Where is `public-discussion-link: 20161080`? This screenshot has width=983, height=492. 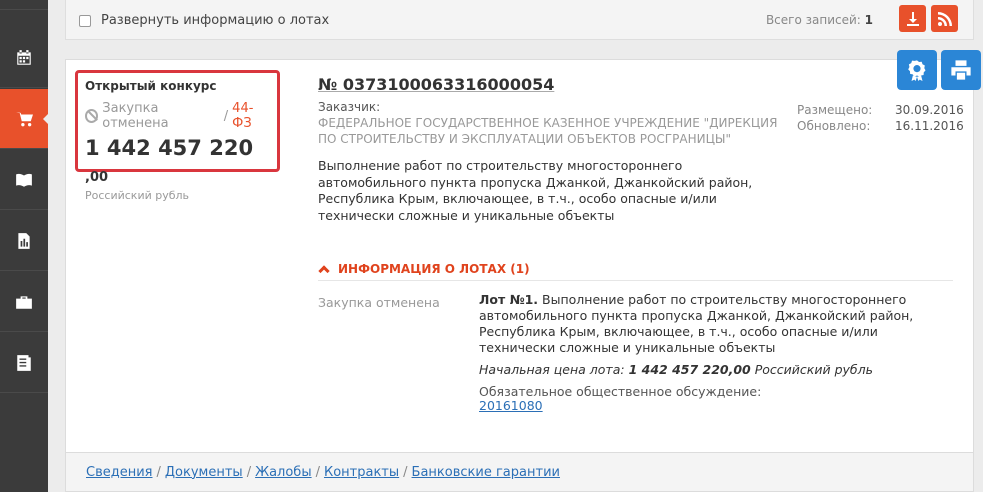 public-discussion-link: 20161080 is located at coordinates (511, 405).